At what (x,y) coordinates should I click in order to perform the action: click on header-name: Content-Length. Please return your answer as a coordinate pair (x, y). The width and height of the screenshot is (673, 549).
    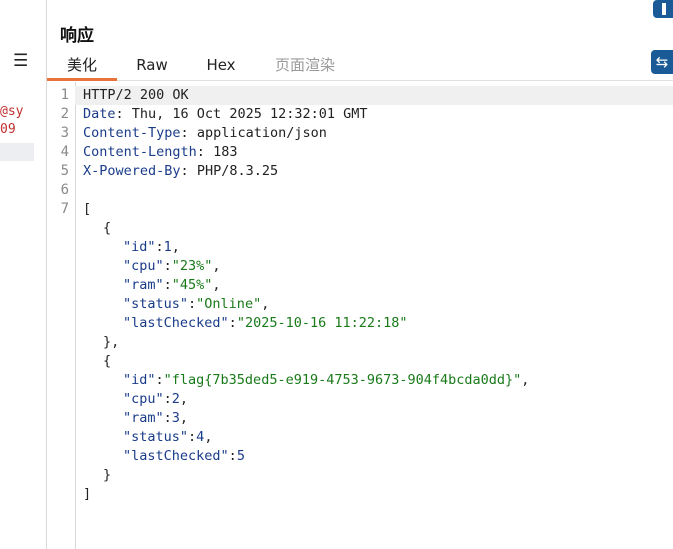
    Looking at the image, I should click on (140, 152).